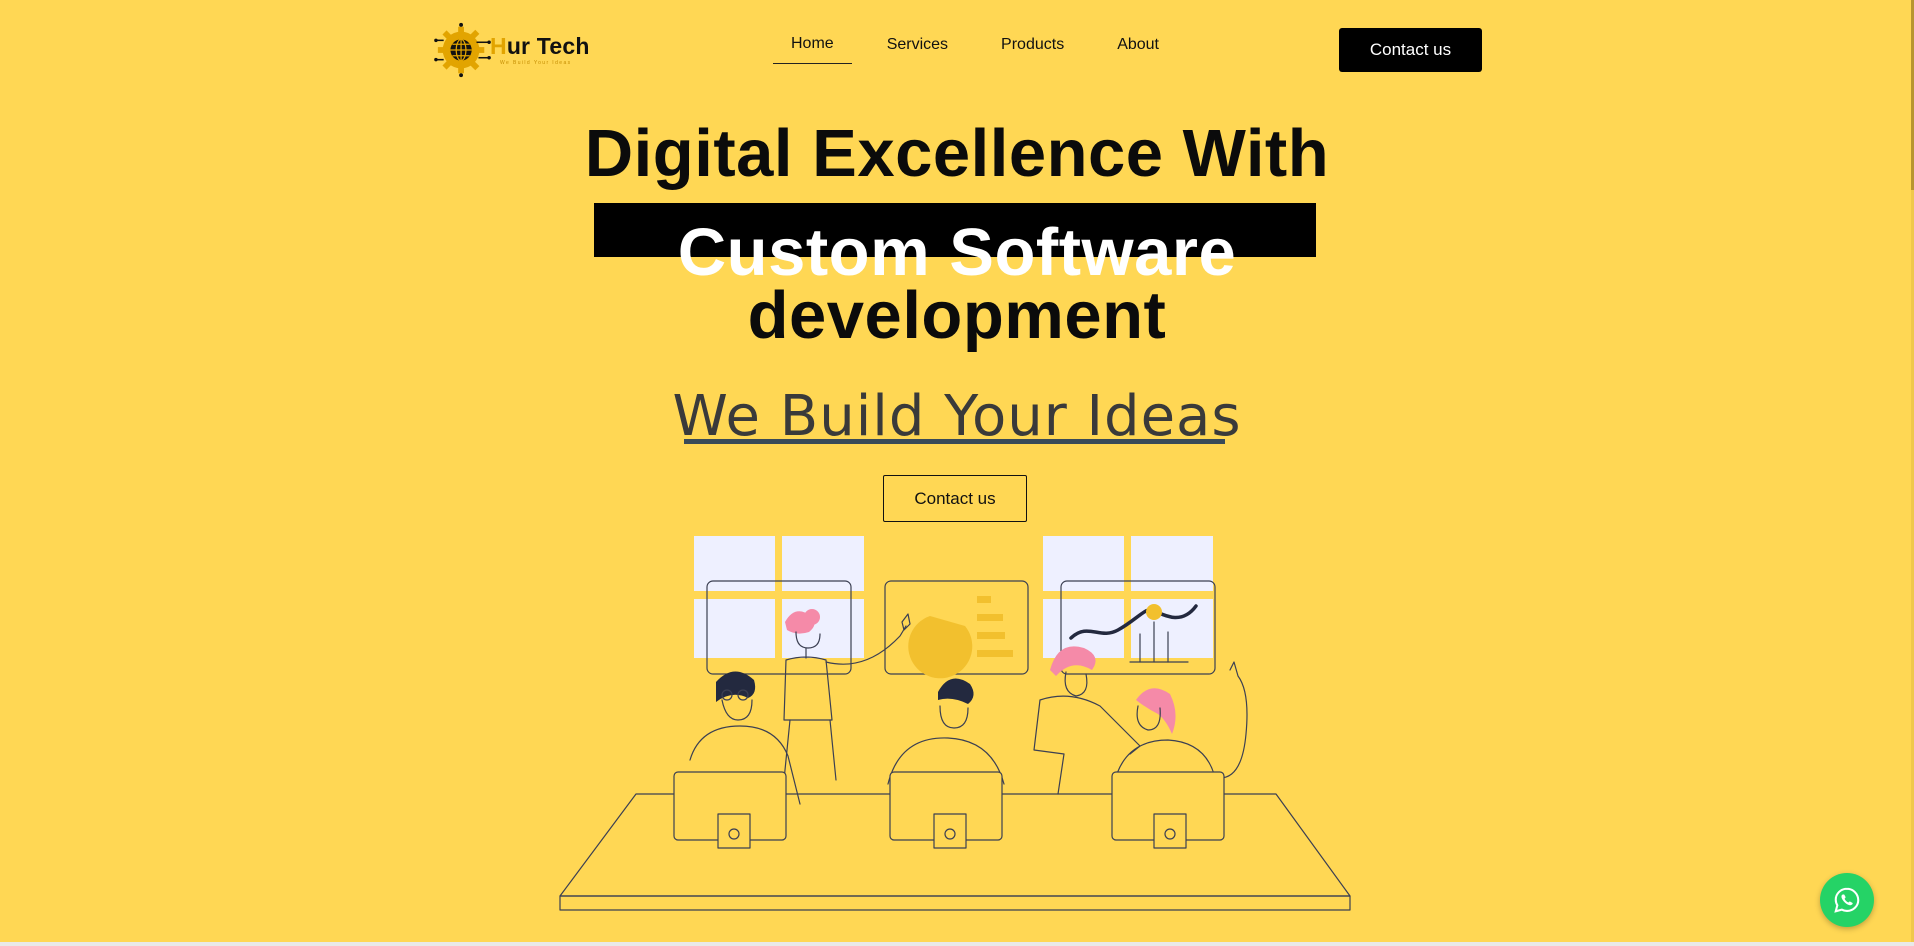  Describe the element at coordinates (917, 45) in the screenshot. I see `nav-services: Services` at that location.